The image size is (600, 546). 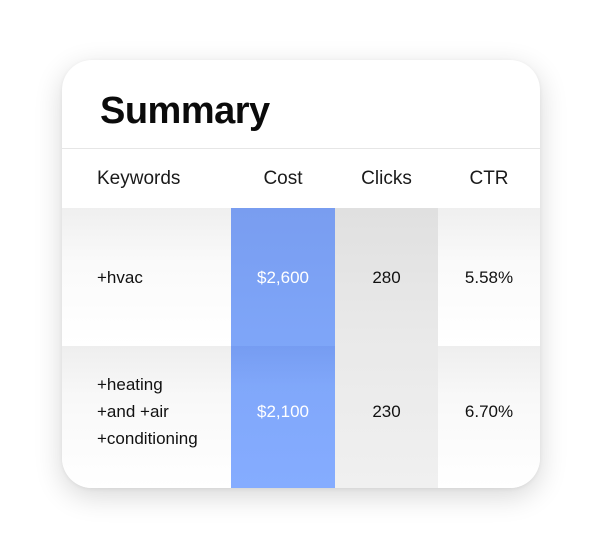 What do you see at coordinates (139, 178) in the screenshot?
I see `column-header-keywords: Keywords` at bounding box center [139, 178].